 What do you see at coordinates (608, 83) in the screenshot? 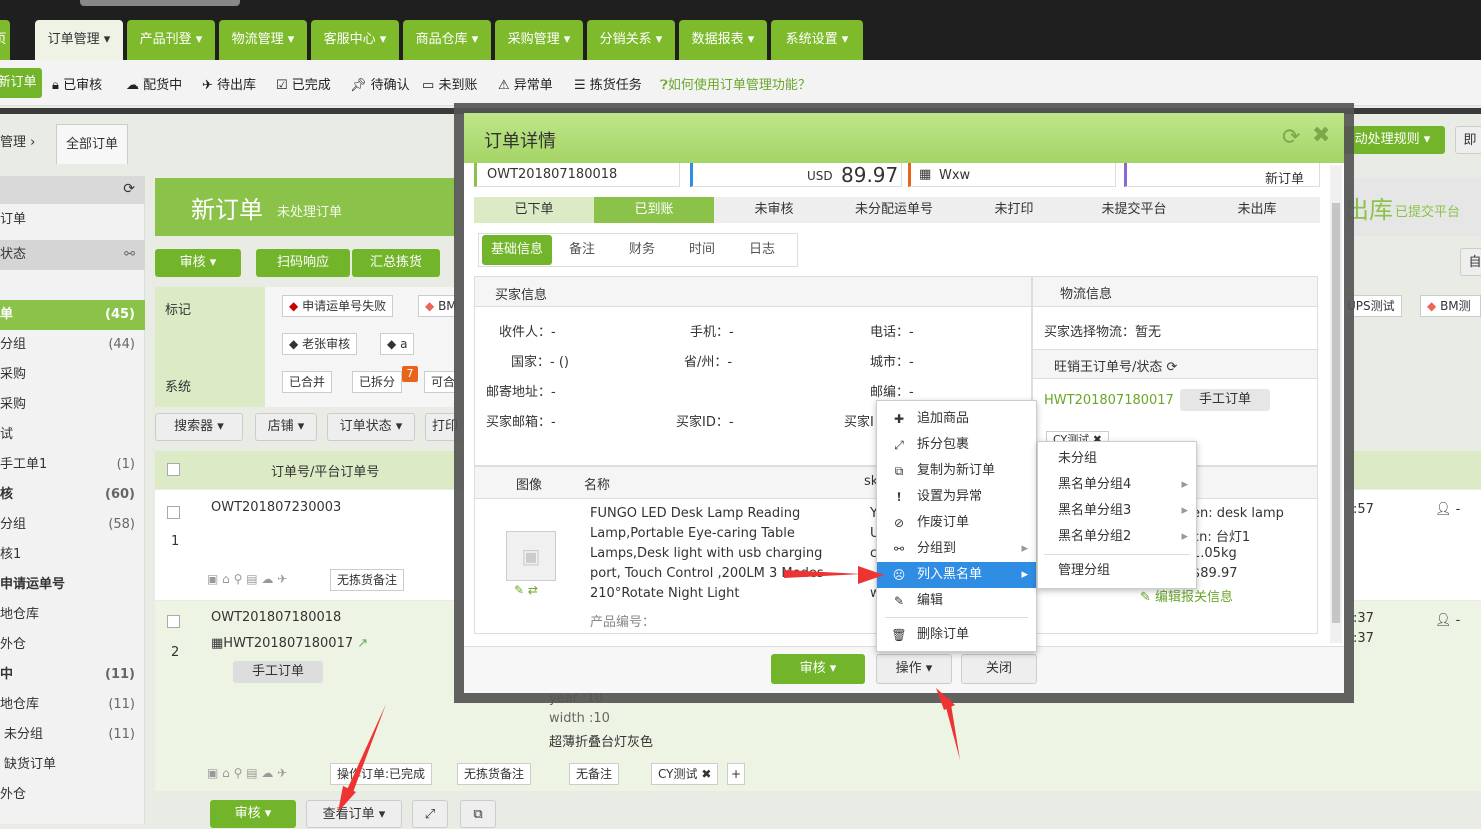
I see `subnav-pick-task: ☰ 拣货任务` at bounding box center [608, 83].